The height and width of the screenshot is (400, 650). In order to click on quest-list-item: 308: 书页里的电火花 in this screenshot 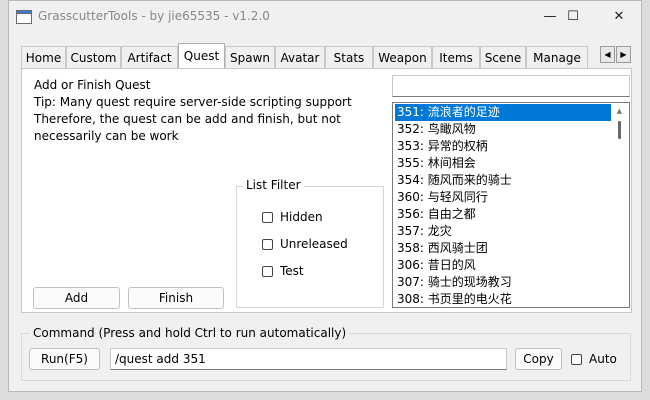, I will do `click(503, 299)`.